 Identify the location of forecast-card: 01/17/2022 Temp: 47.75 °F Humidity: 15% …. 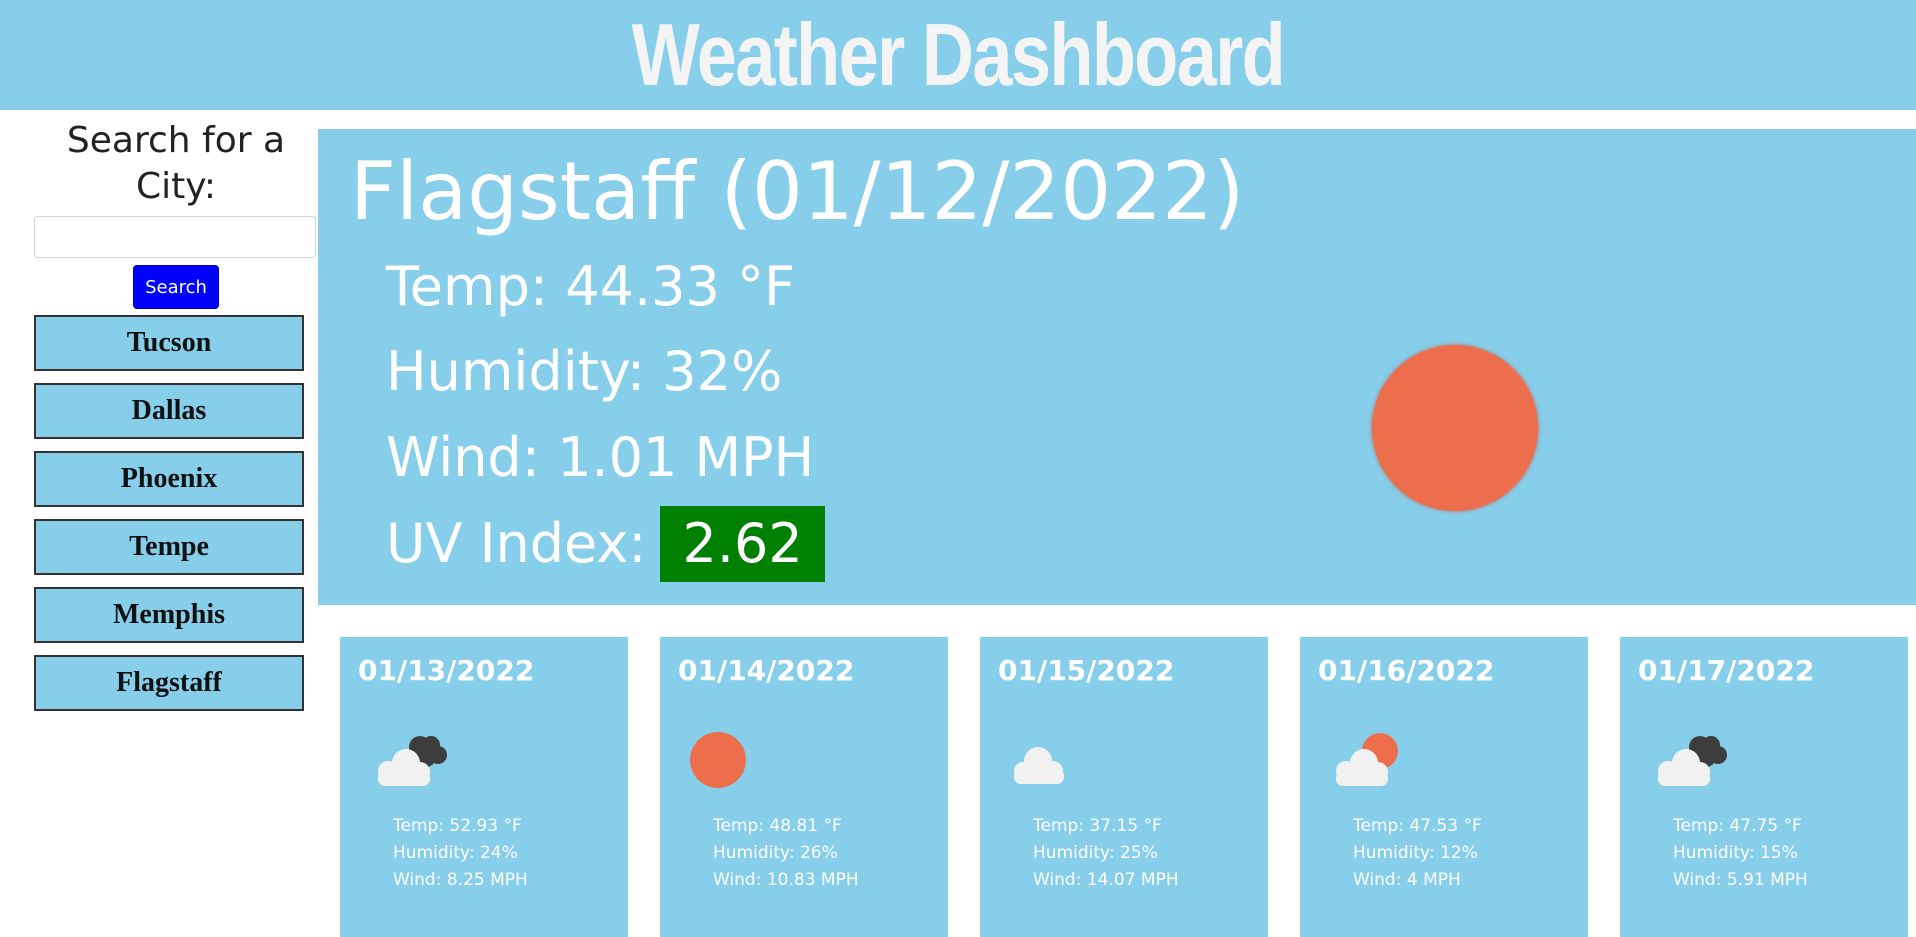
(1764, 787).